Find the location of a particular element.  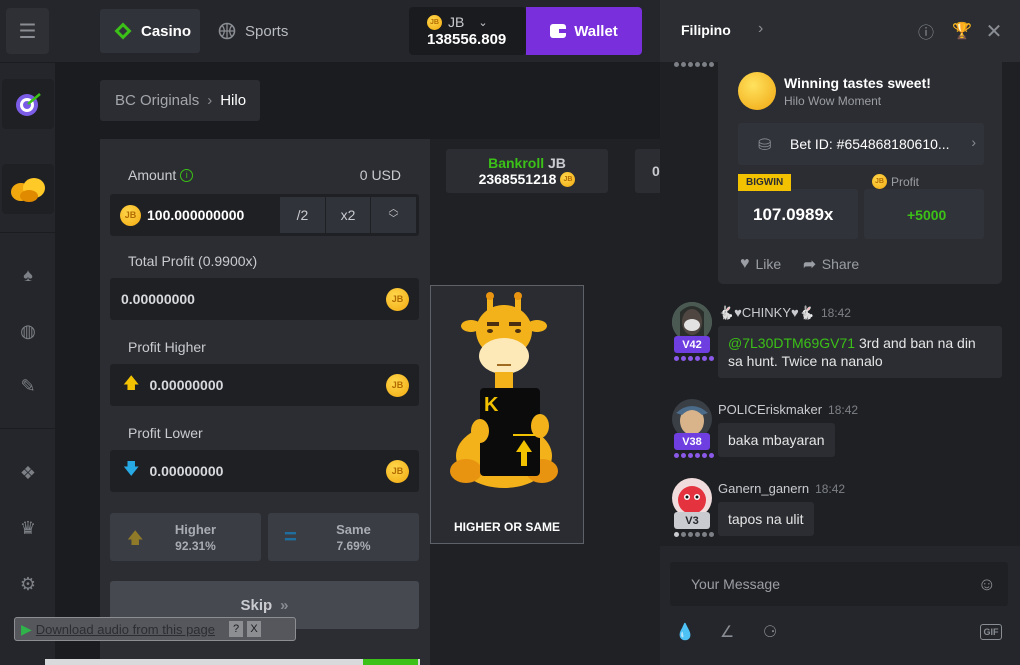

download-audio-bar: ▶ Download audio from this page ? X is located at coordinates (155, 629).